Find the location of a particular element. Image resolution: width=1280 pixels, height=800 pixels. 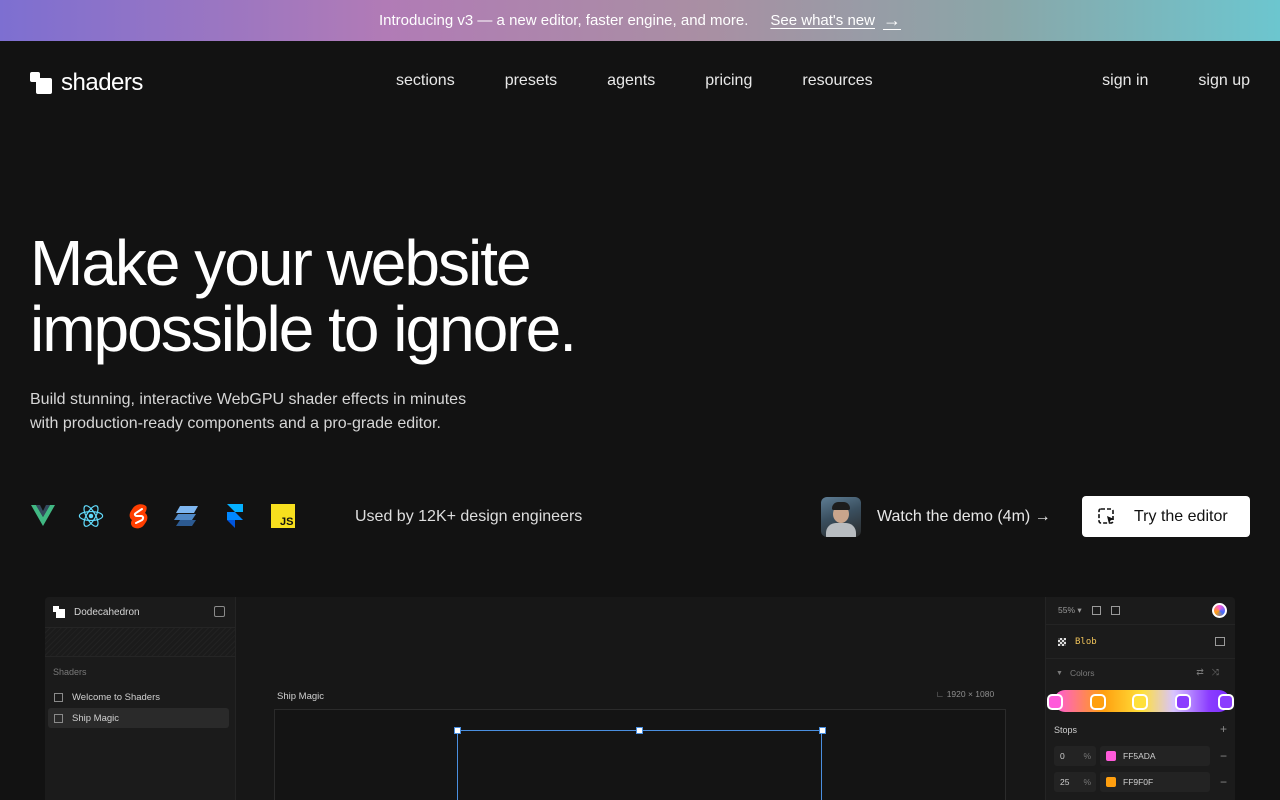

hero-title-line-2: impossible to ignore. is located at coordinates (303, 329).